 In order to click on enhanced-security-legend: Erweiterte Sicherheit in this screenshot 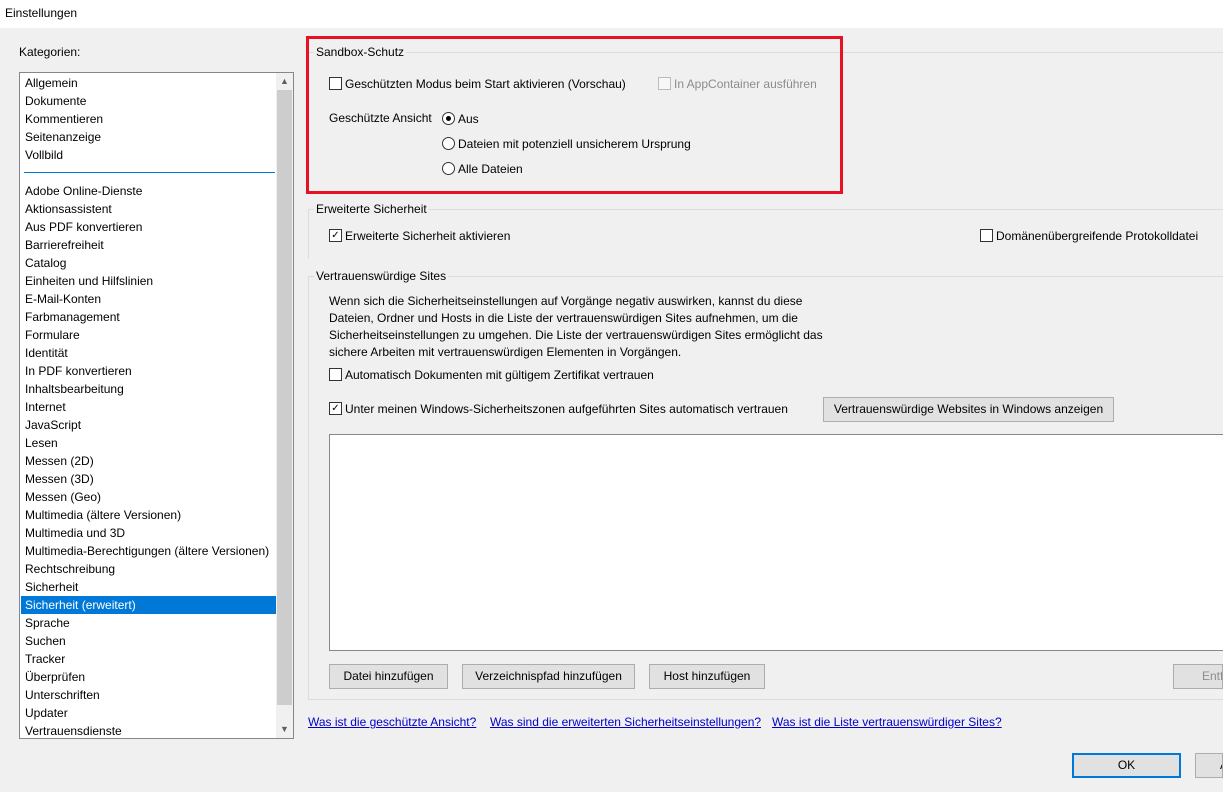, I will do `click(371, 209)`.